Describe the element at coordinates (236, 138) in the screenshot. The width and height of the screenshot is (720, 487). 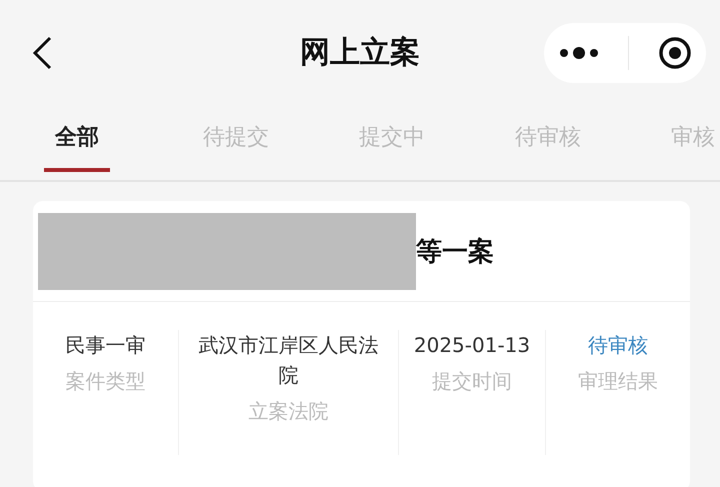
I see `tab: 待提交` at that location.